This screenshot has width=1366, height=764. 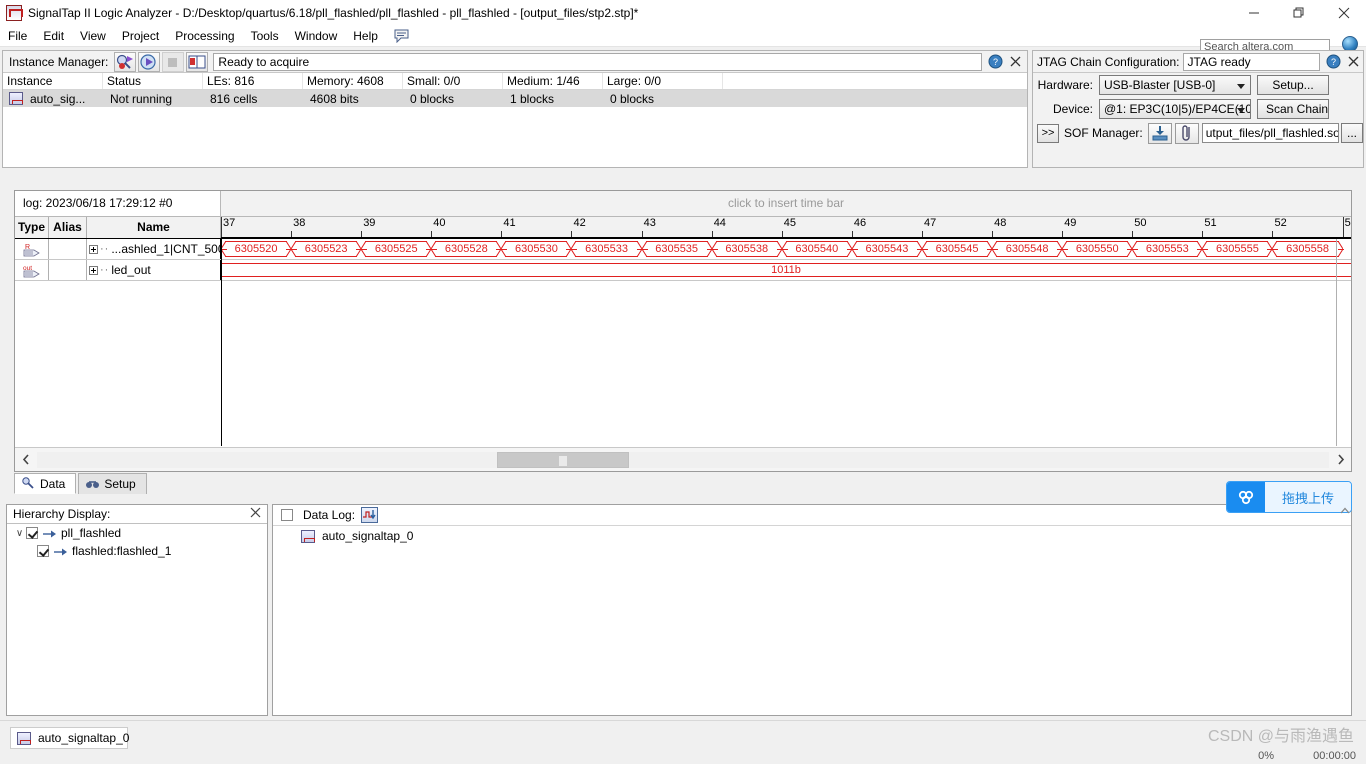 What do you see at coordinates (1027, 249) in the screenshot?
I see `bus-value-segment: 6305548` at bounding box center [1027, 249].